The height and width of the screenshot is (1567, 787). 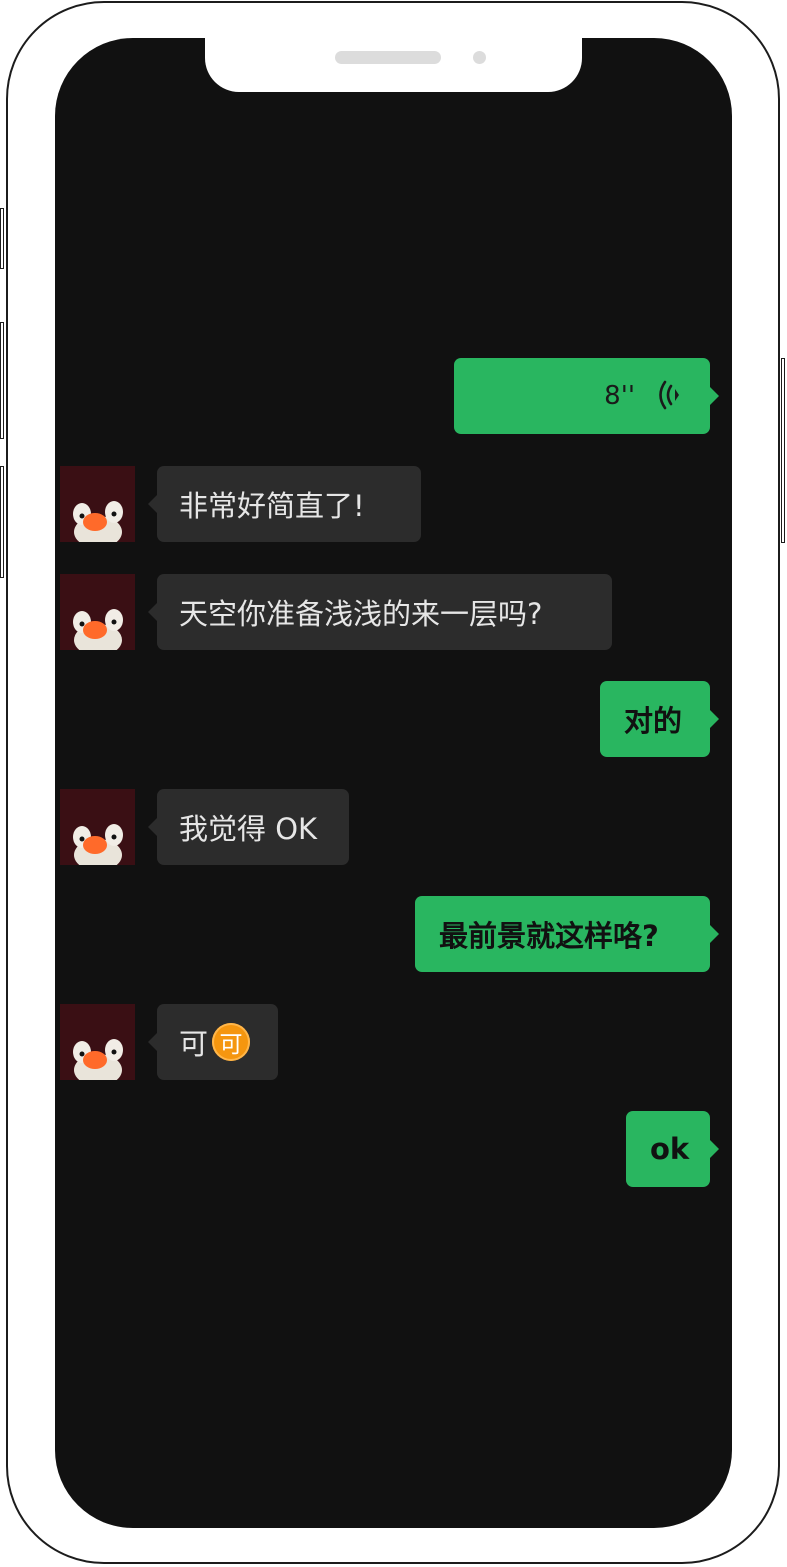 I want to click on message-text: 对的, so click(x=653, y=721).